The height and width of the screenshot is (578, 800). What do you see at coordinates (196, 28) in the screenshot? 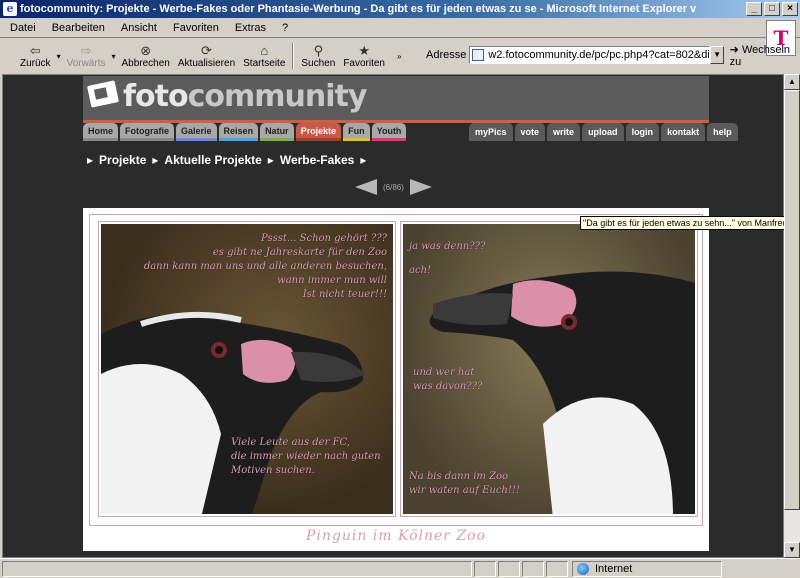
I see `menu-favoriten: Favoriten` at bounding box center [196, 28].